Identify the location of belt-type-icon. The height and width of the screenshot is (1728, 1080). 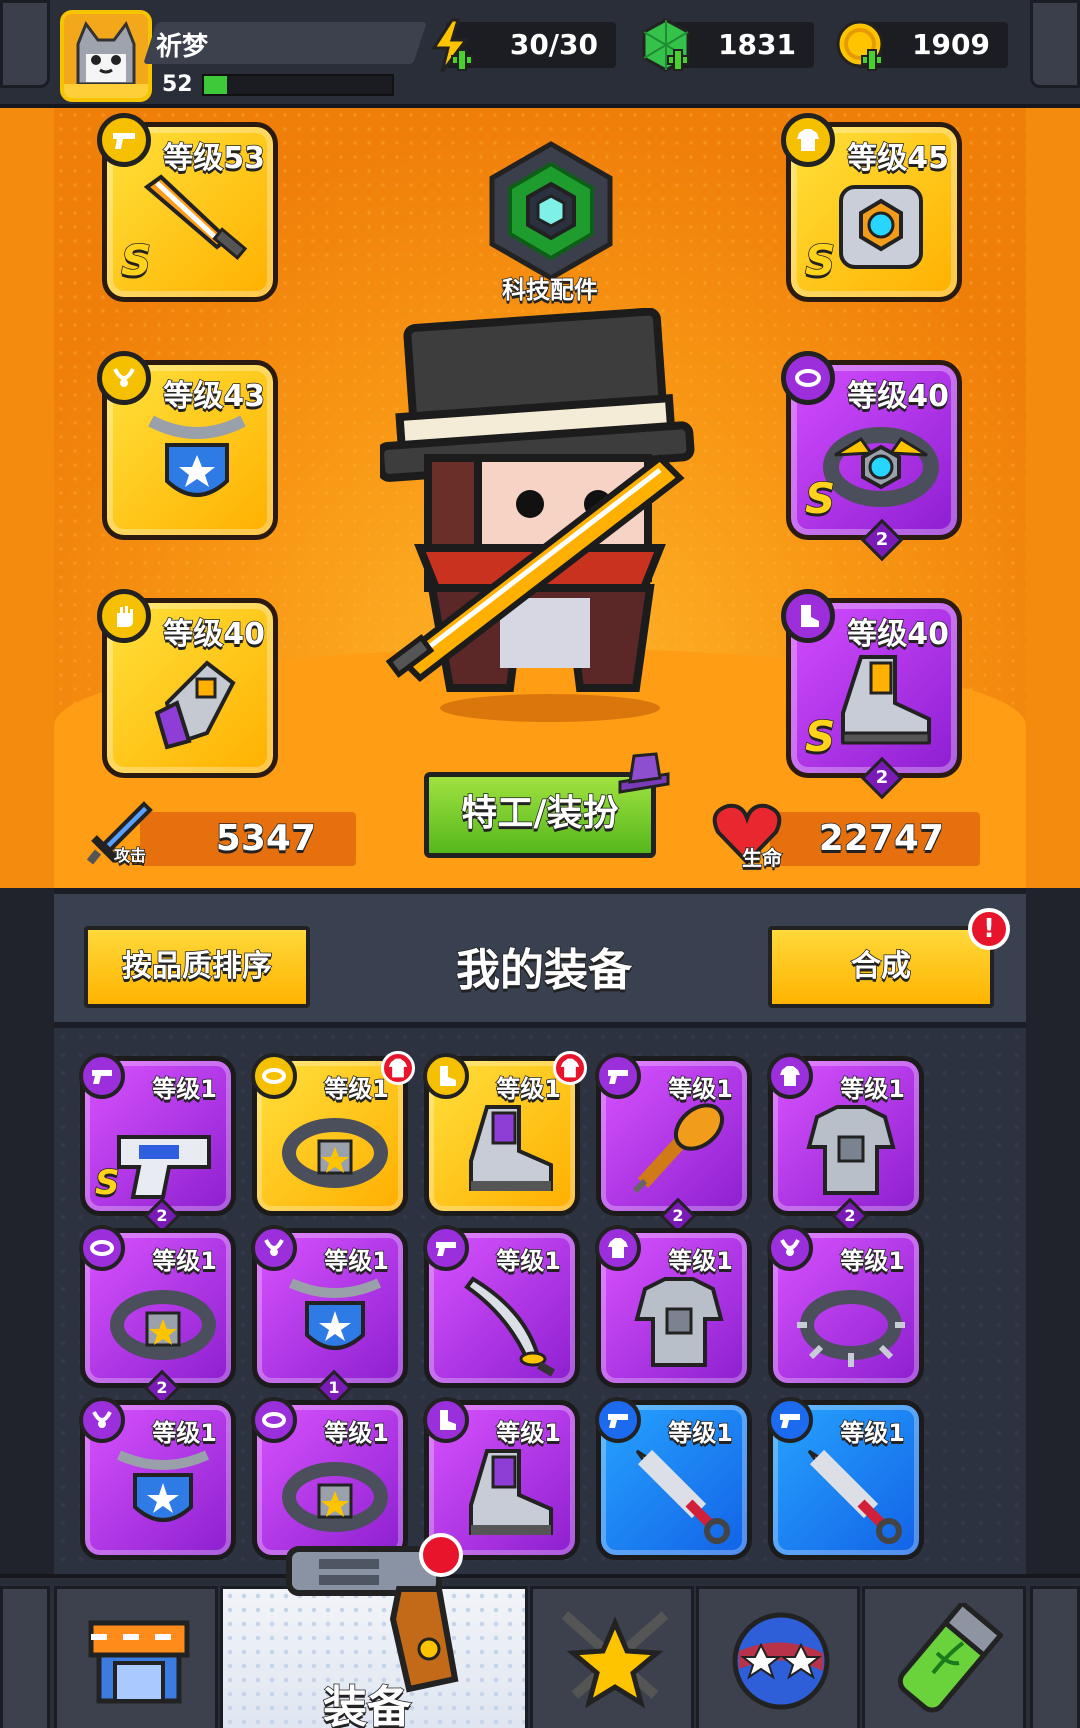
(808, 378).